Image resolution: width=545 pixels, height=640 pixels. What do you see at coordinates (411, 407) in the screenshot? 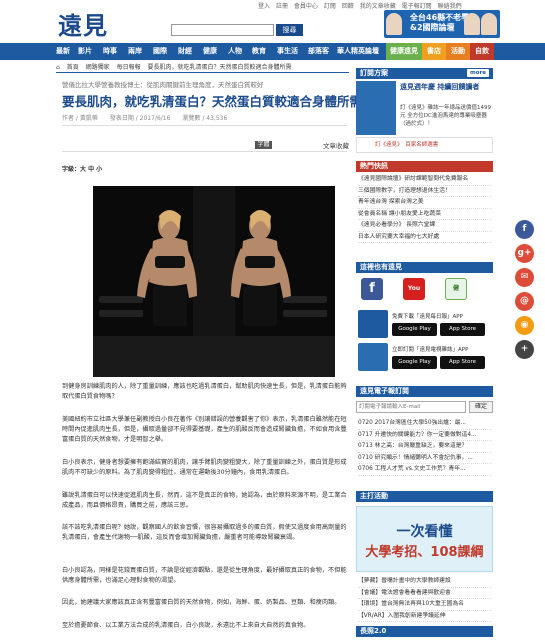
I see `email-field` at bounding box center [411, 407].